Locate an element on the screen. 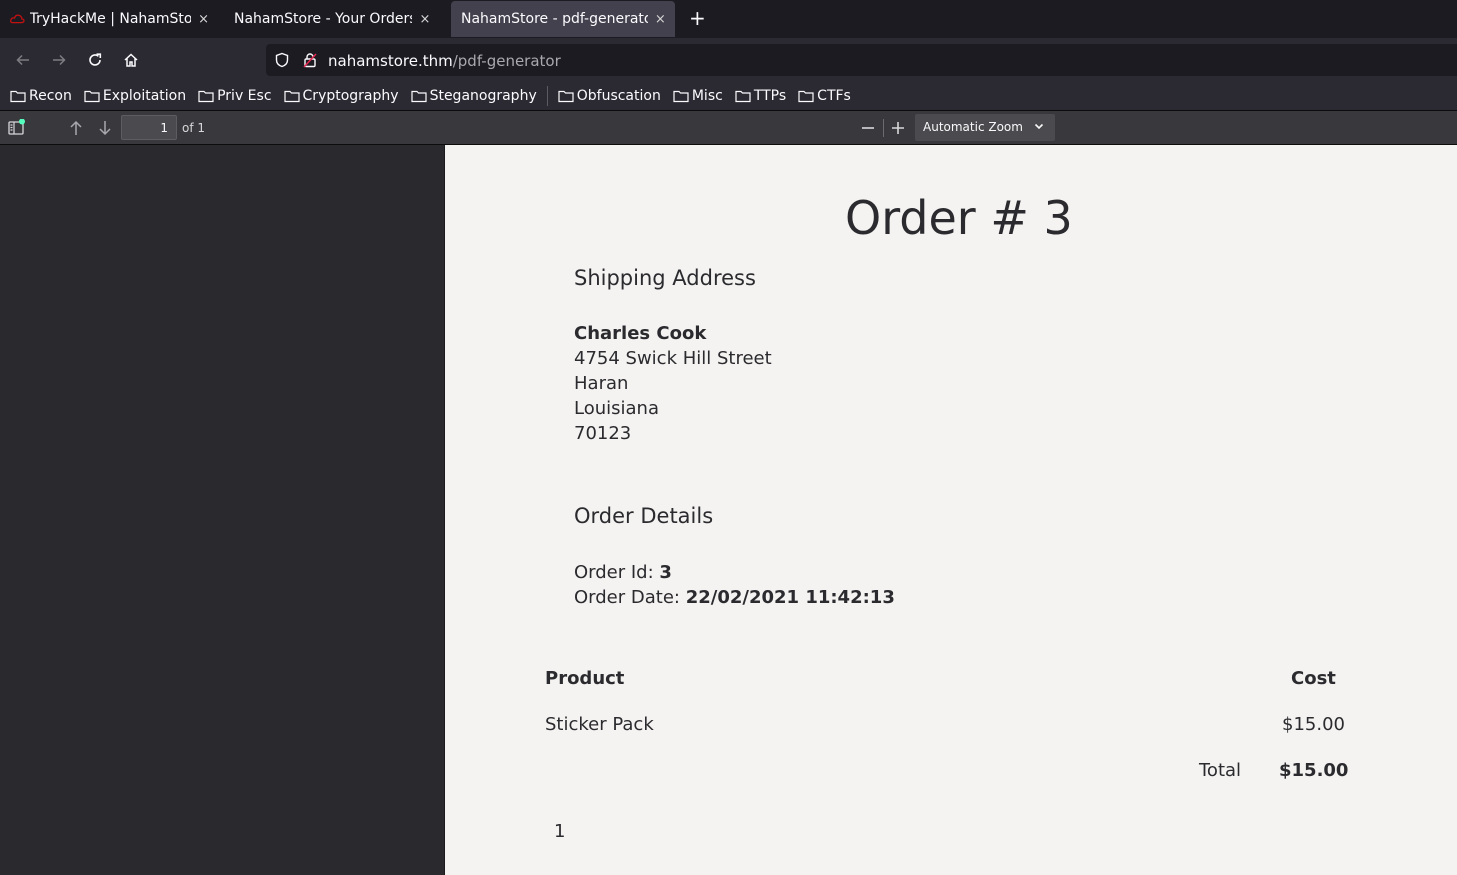 The image size is (1457, 875). page-count: of 1 is located at coordinates (194, 128).